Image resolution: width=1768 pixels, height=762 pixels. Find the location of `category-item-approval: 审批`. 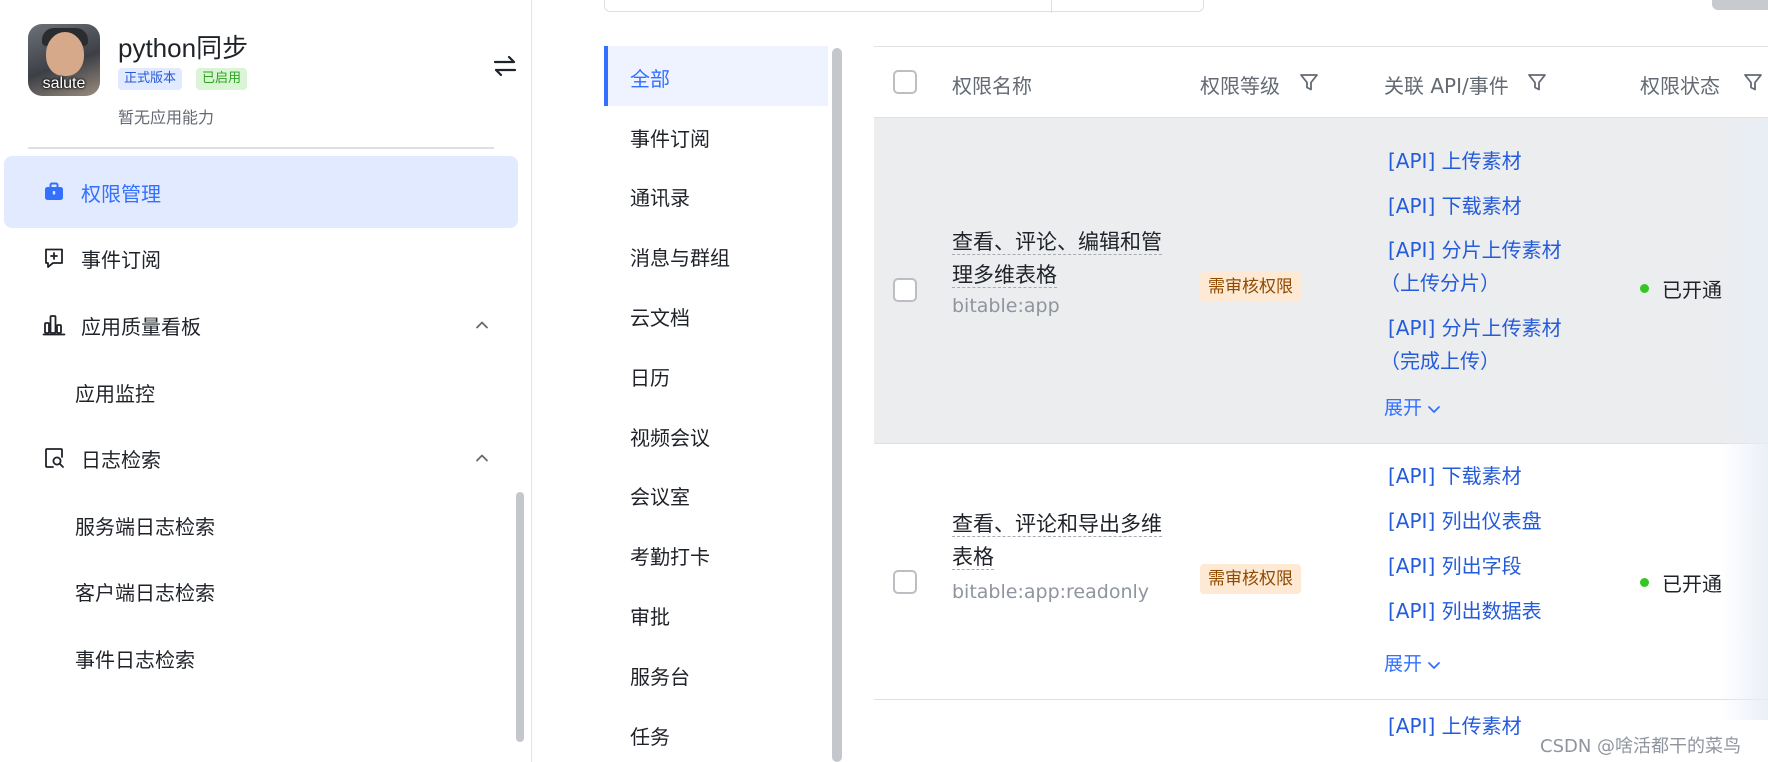

category-item-approval: 审批 is located at coordinates (716, 614).